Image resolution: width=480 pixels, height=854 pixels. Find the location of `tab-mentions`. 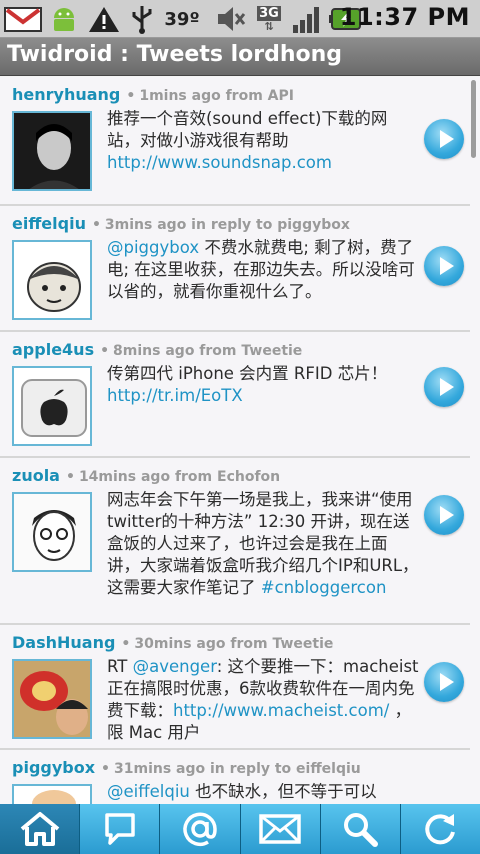

tab-mentions is located at coordinates (200, 829).